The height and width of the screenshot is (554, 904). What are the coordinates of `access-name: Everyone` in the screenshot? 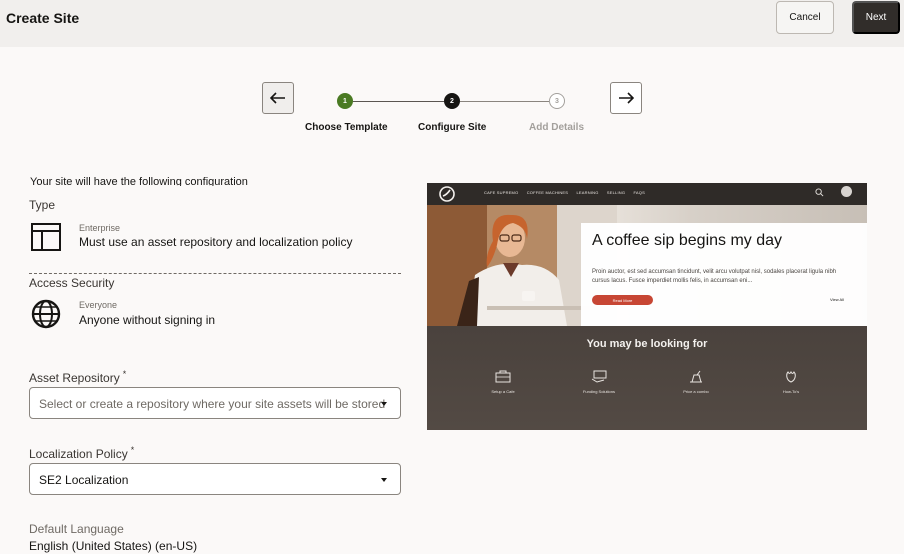 It's located at (98, 305).